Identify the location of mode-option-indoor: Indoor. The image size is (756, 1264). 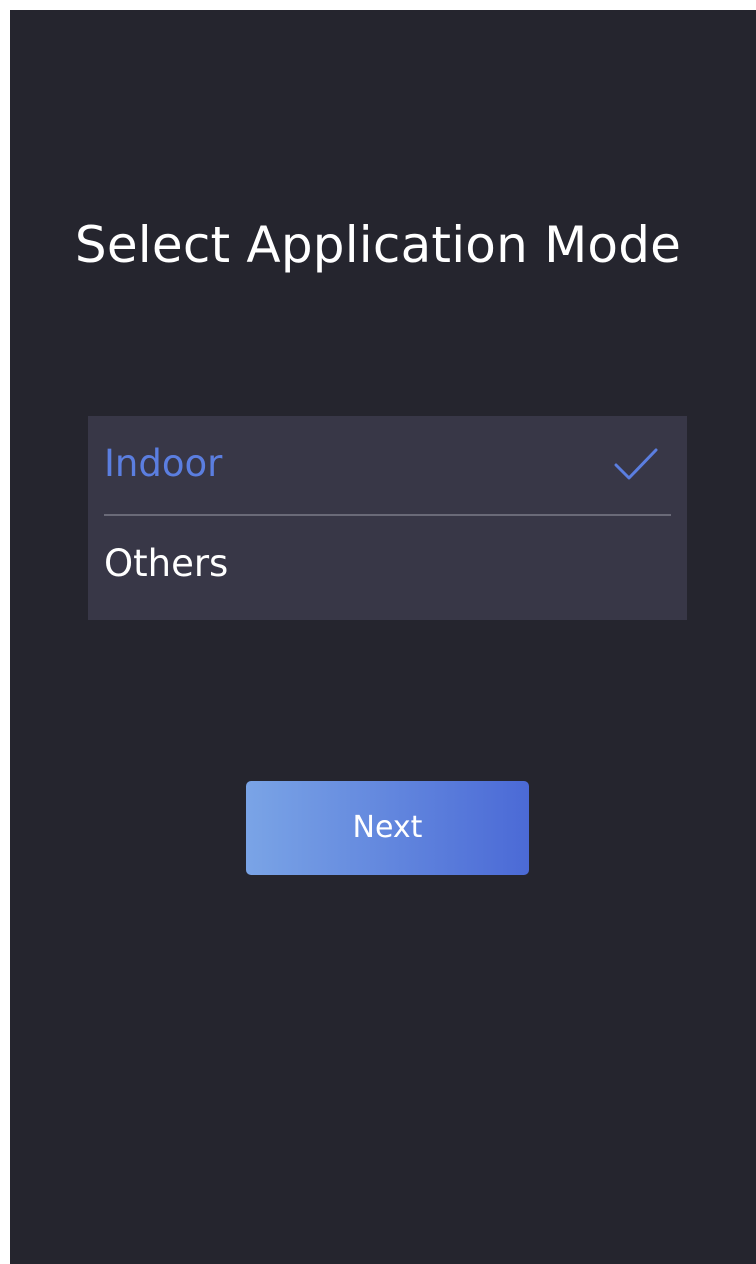
(387, 465).